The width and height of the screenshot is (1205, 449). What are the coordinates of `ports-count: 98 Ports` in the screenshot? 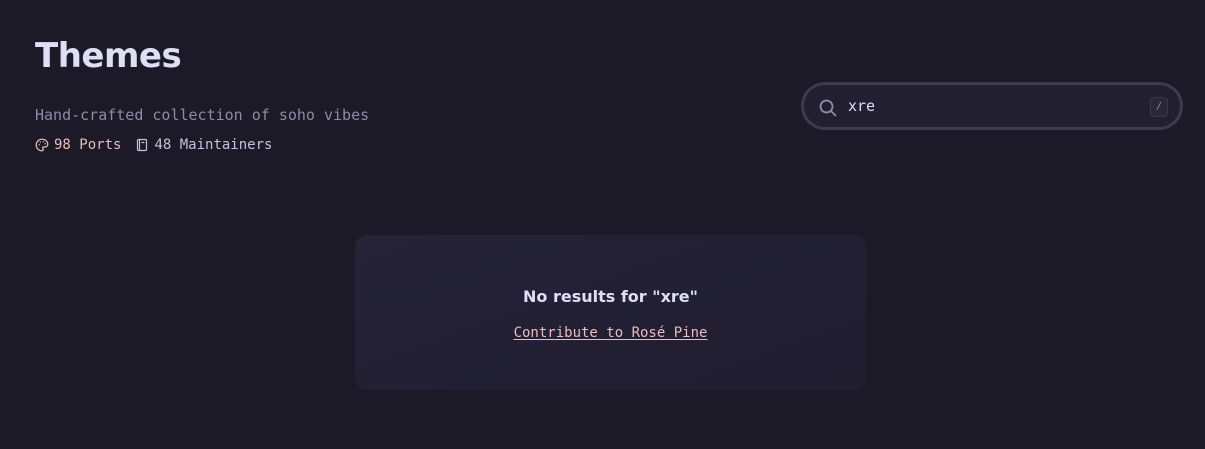 It's located at (78, 145).